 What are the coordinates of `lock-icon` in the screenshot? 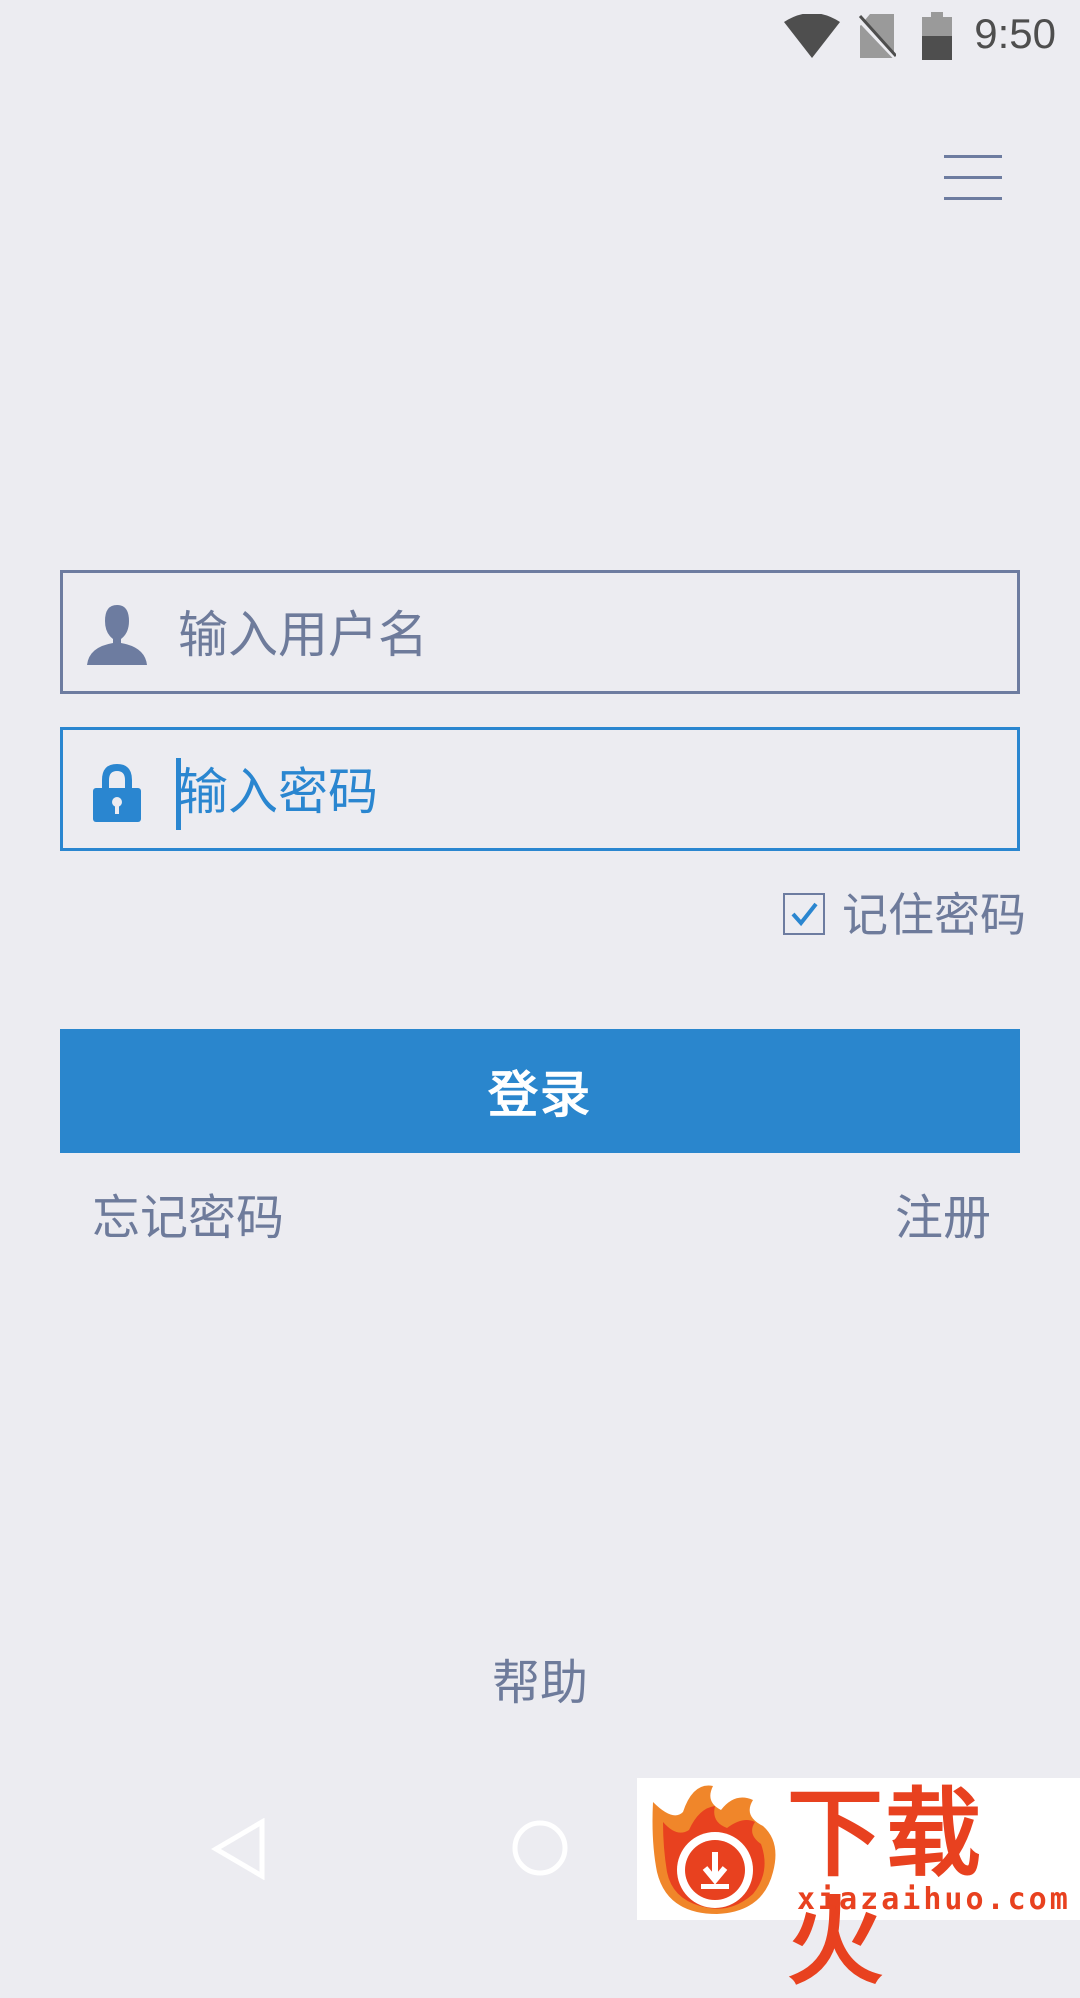 It's located at (117, 793).